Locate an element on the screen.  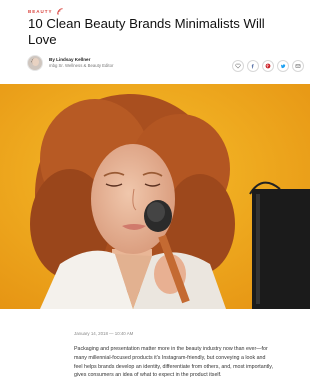
pinterest-icon is located at coordinates (268, 66).